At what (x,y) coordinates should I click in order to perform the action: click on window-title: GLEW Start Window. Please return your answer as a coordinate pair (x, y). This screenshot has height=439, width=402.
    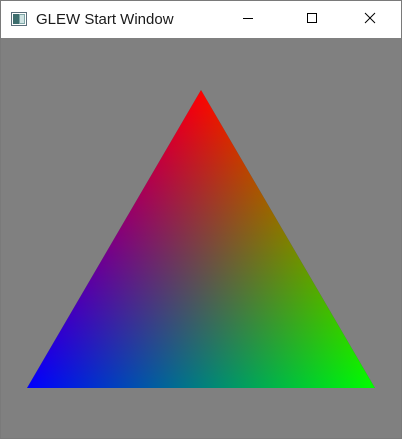
    Looking at the image, I should click on (105, 19).